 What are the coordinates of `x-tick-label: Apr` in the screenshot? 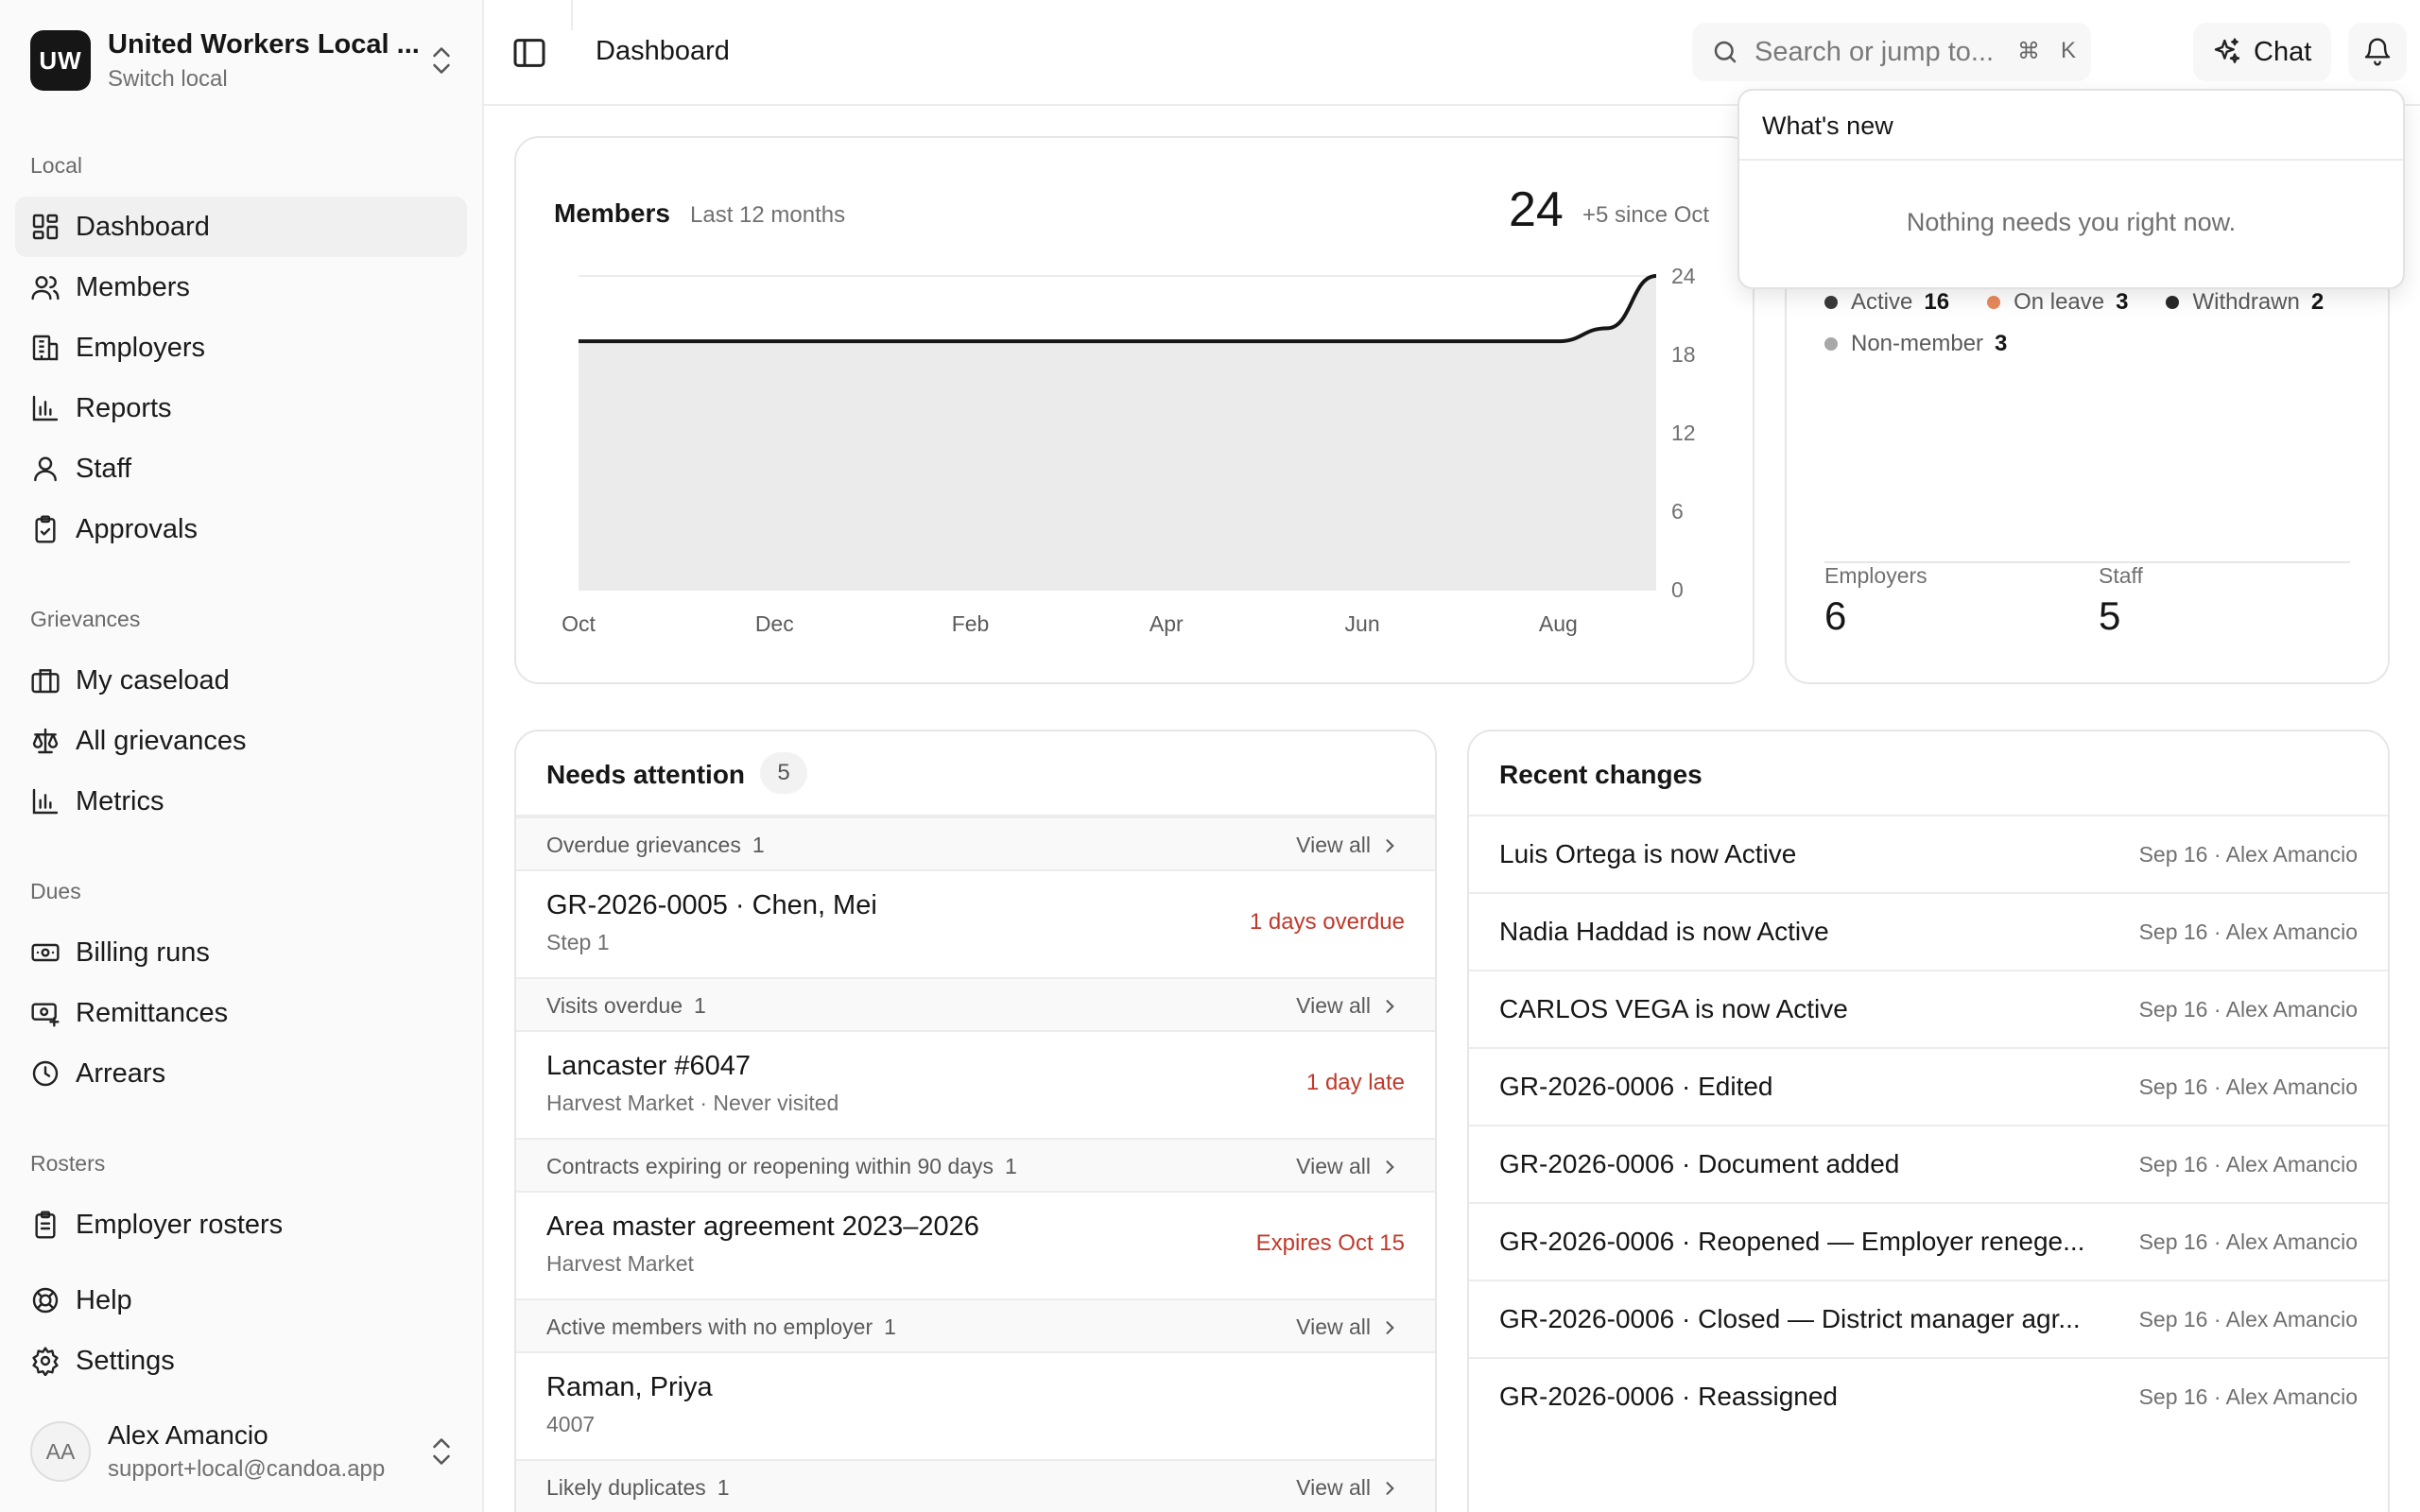 It's located at (1167, 623).